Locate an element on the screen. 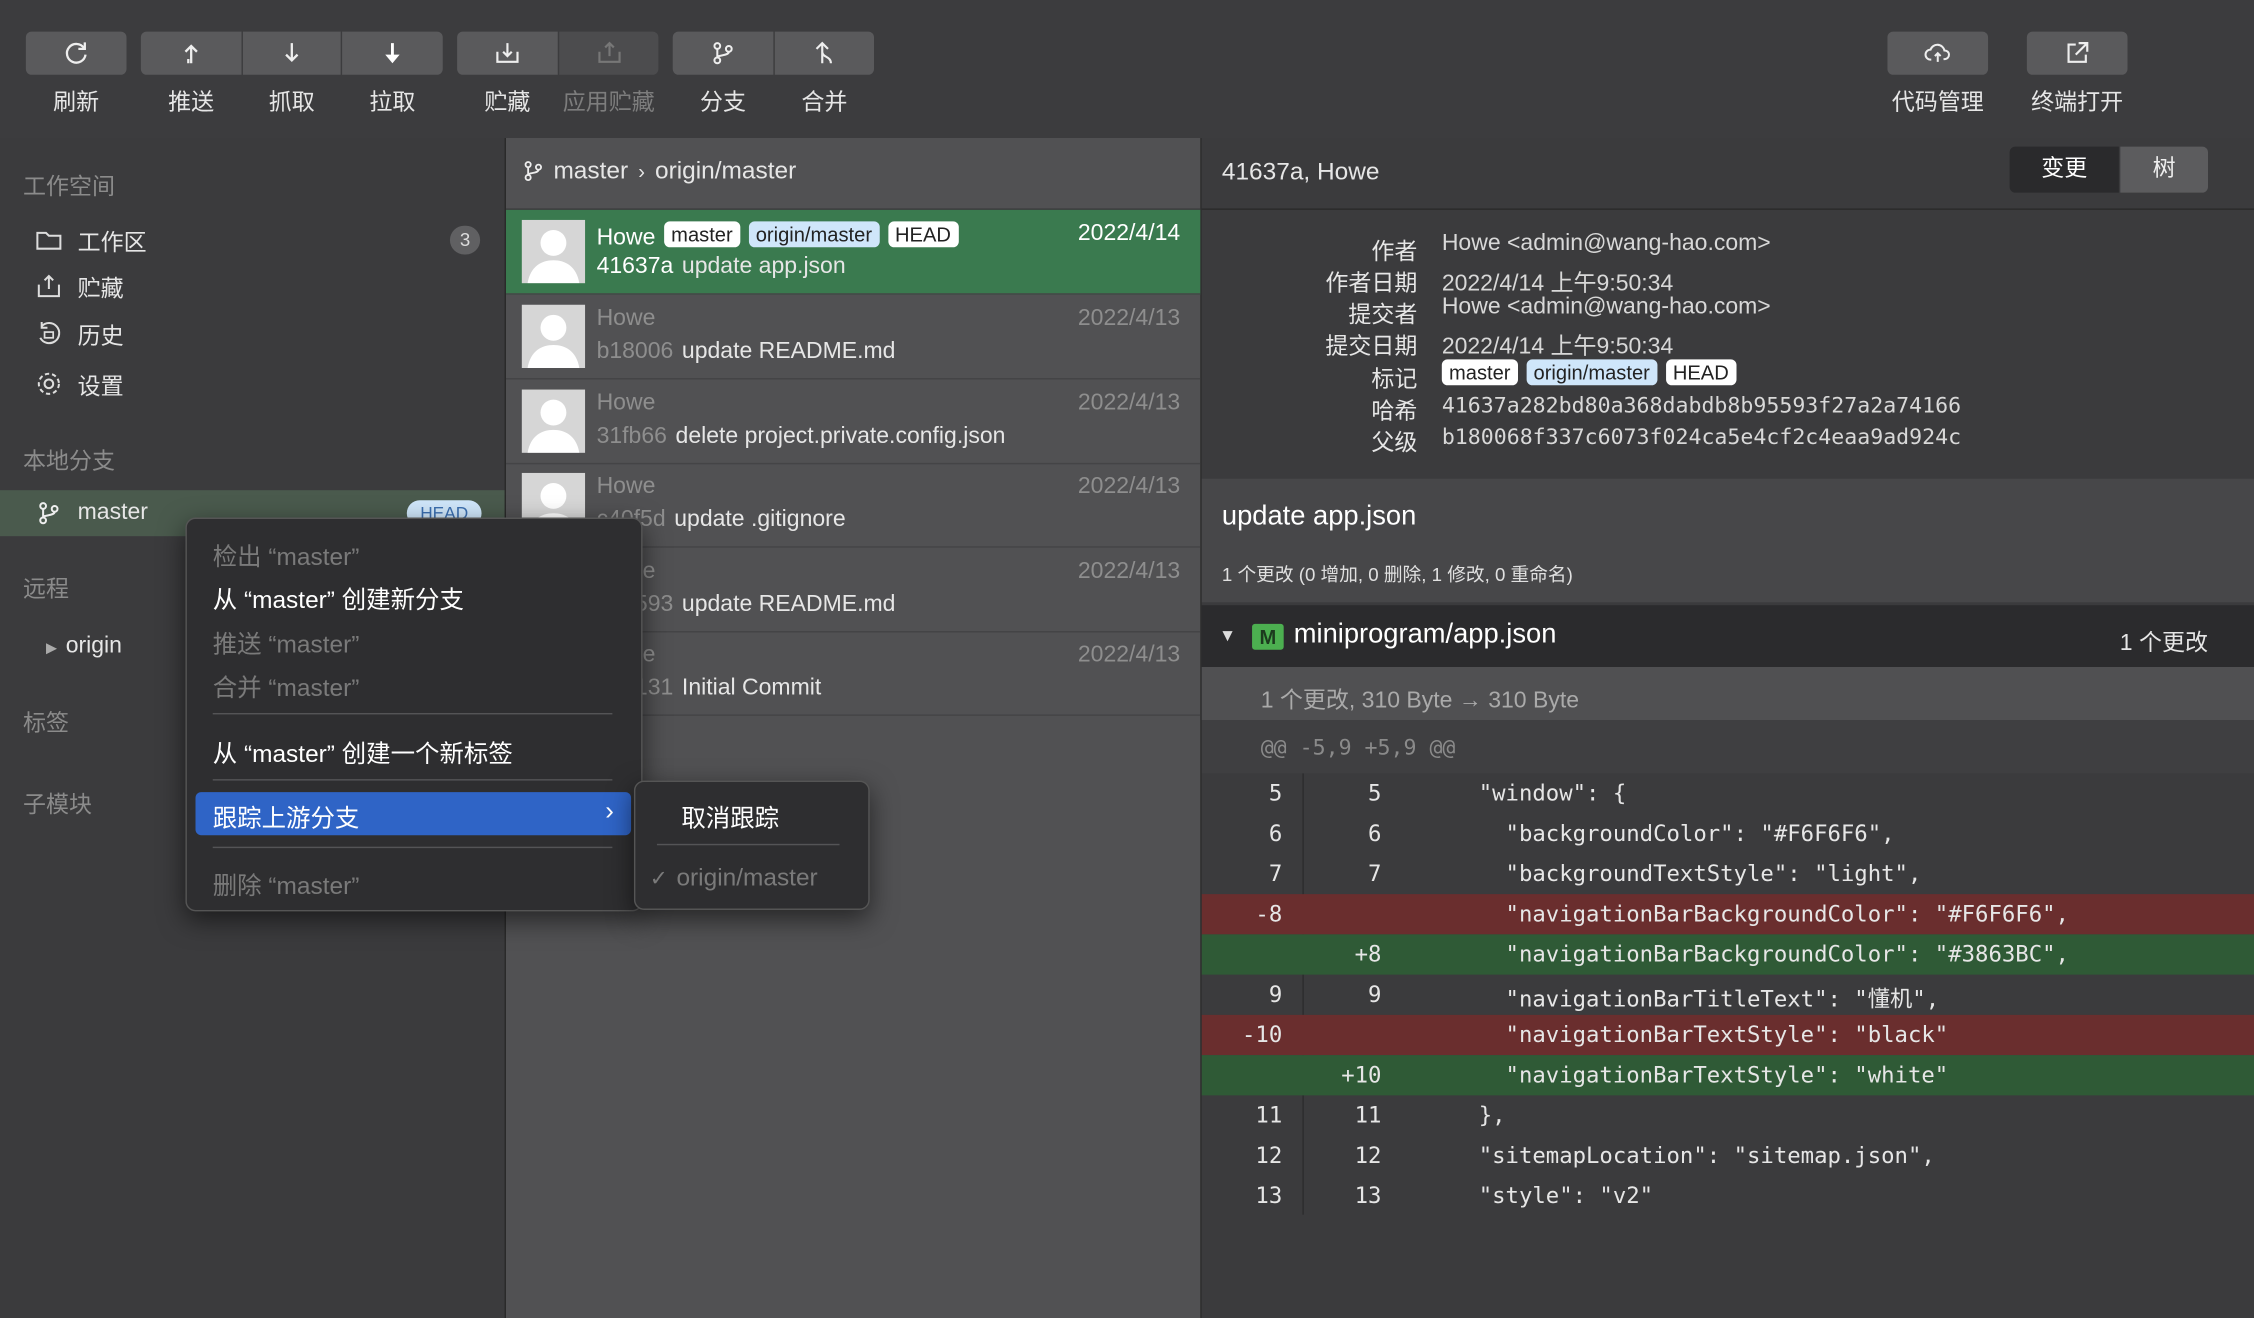 Image resolution: width=2254 pixels, height=1318 pixels. push-icon is located at coordinates (191, 54).